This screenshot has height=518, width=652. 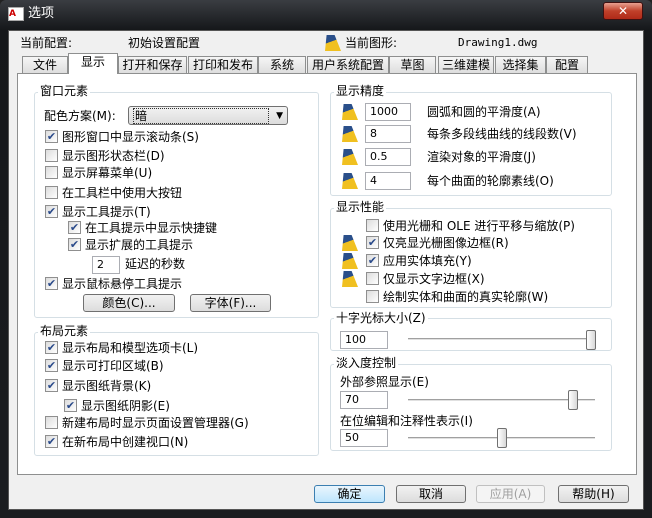 I want to click on app-icon: A, so click(x=16, y=14).